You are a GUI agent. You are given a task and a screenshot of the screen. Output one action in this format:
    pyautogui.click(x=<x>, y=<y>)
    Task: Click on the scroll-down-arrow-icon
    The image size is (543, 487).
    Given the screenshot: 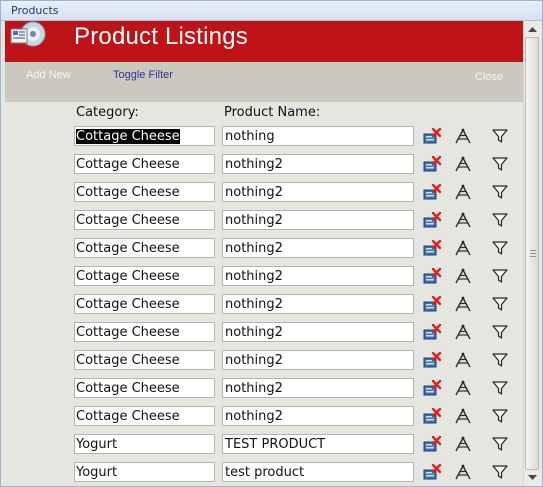 What is the action you would take?
    pyautogui.click(x=532, y=478)
    